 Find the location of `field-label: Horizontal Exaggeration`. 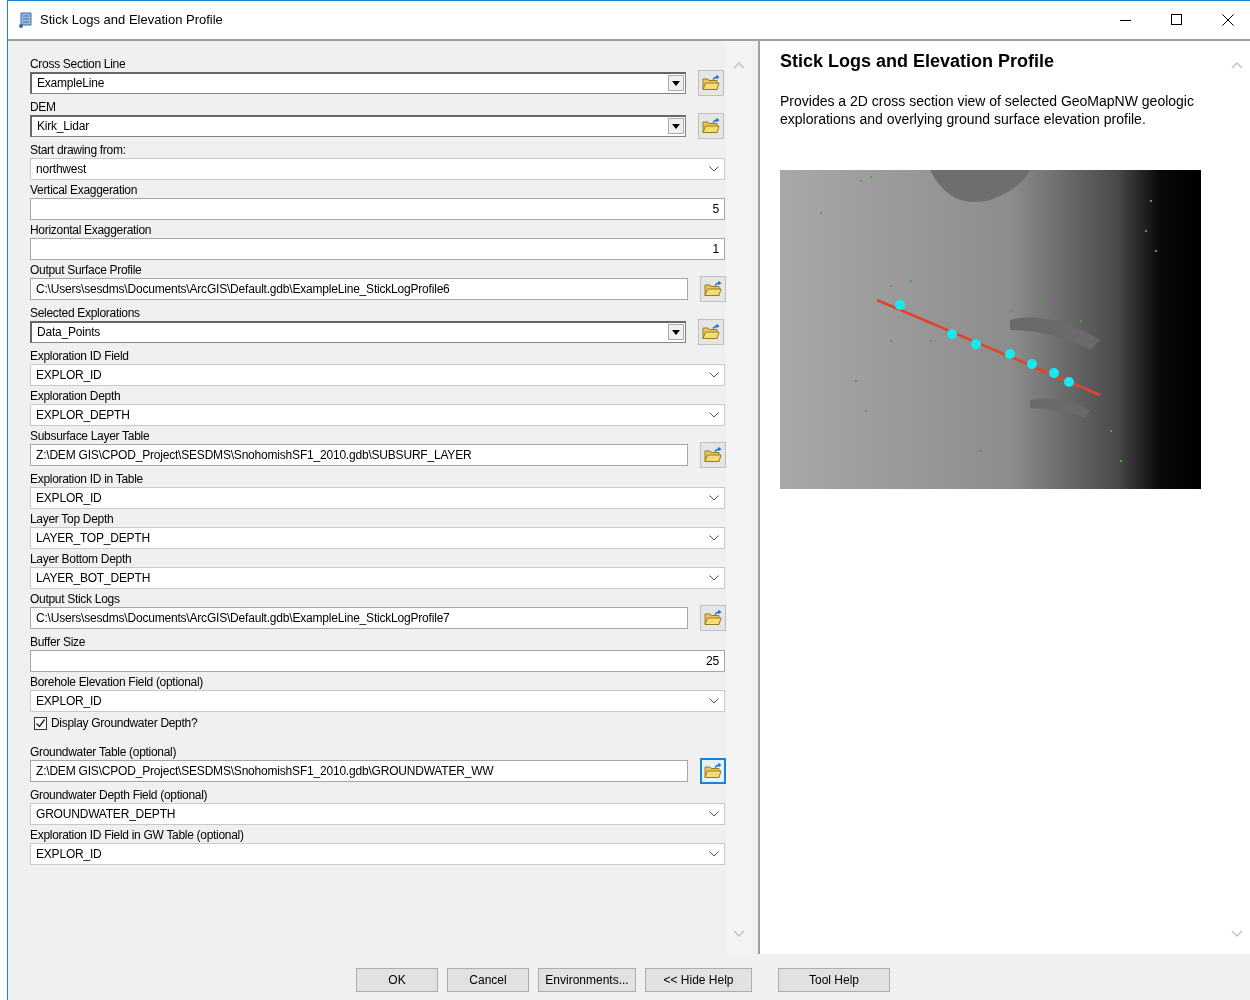

field-label: Horizontal Exaggeration is located at coordinates (91, 230).